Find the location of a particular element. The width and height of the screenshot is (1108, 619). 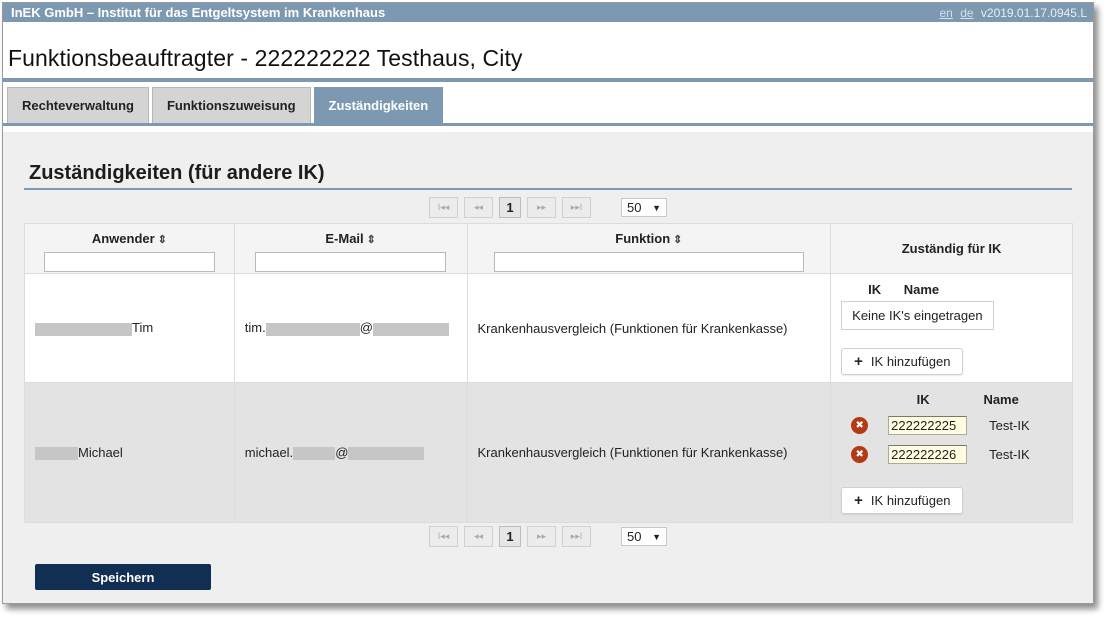

column-user-label: Anwender is located at coordinates (123, 238).